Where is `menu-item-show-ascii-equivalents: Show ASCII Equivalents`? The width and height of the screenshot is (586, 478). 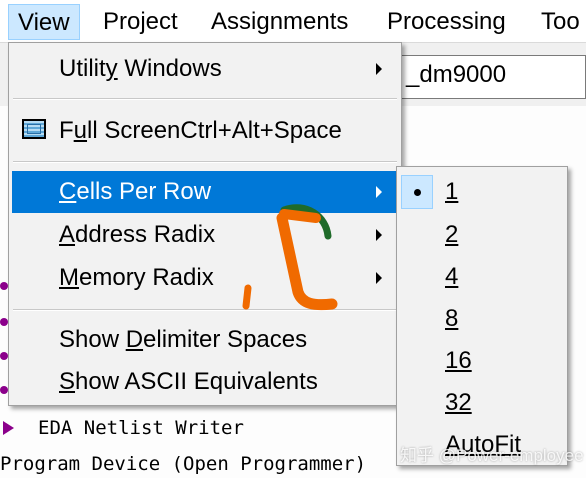
menu-item-show-ascii-equivalents: Show ASCII Equivalents is located at coordinates (205, 382).